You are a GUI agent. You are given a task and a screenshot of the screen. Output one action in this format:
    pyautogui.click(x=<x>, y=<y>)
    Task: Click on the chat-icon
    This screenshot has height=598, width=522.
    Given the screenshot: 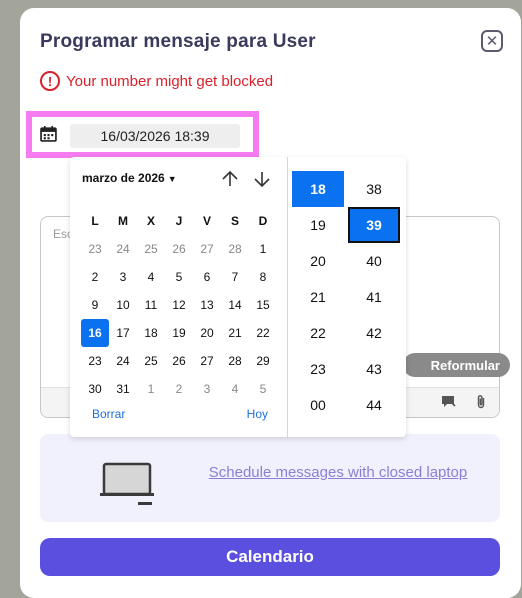 What is the action you would take?
    pyautogui.click(x=449, y=402)
    